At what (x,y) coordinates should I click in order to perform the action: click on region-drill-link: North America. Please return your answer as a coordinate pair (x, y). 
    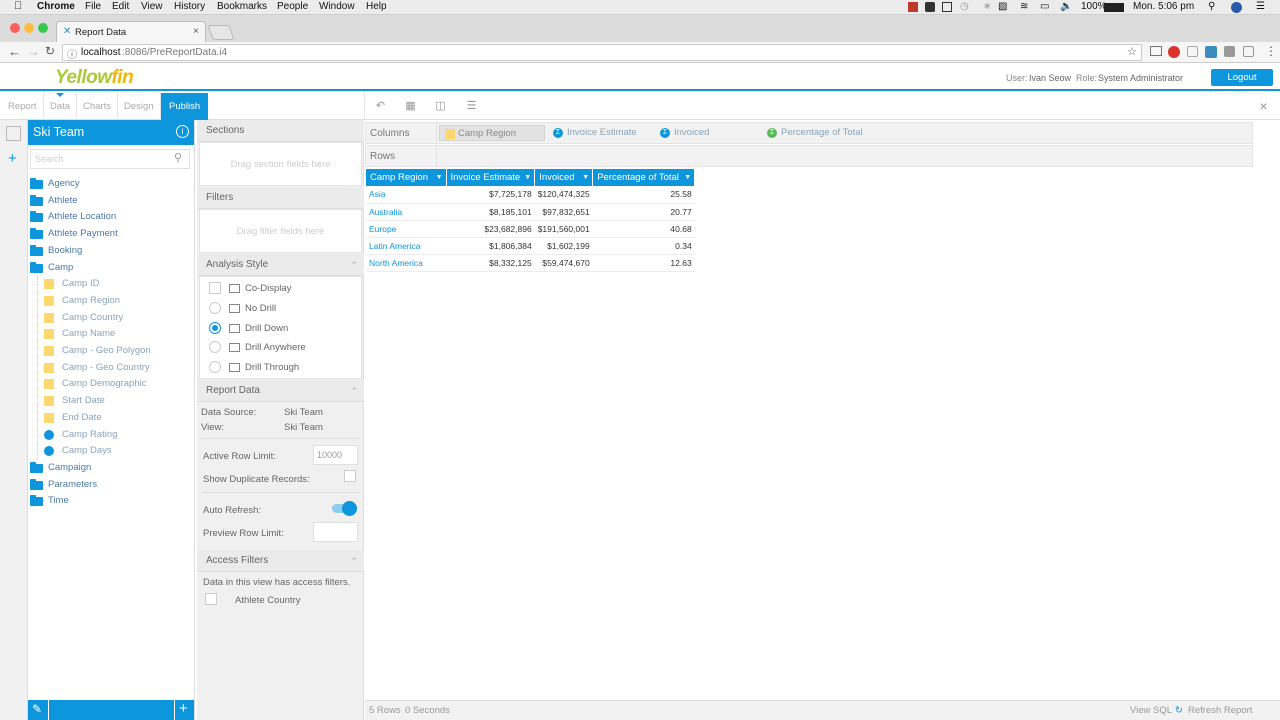
    Looking at the image, I should click on (406, 263).